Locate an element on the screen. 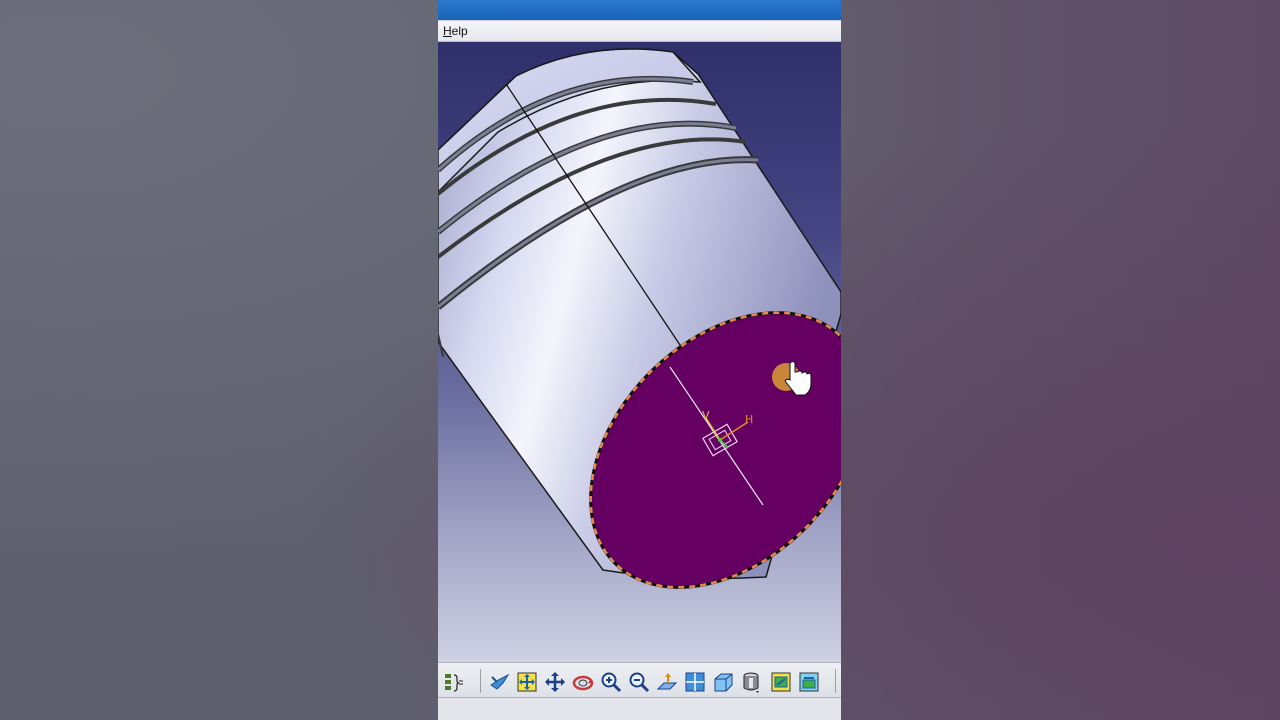 The height and width of the screenshot is (720, 1280). title-bar is located at coordinates (639, 10).